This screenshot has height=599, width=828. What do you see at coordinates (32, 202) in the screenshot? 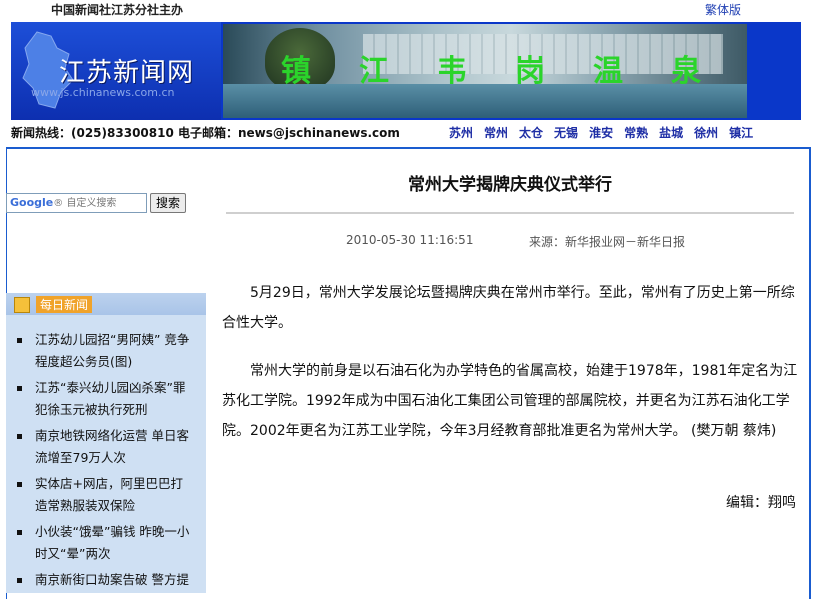
I see `google-logo-icon: Google` at bounding box center [32, 202].